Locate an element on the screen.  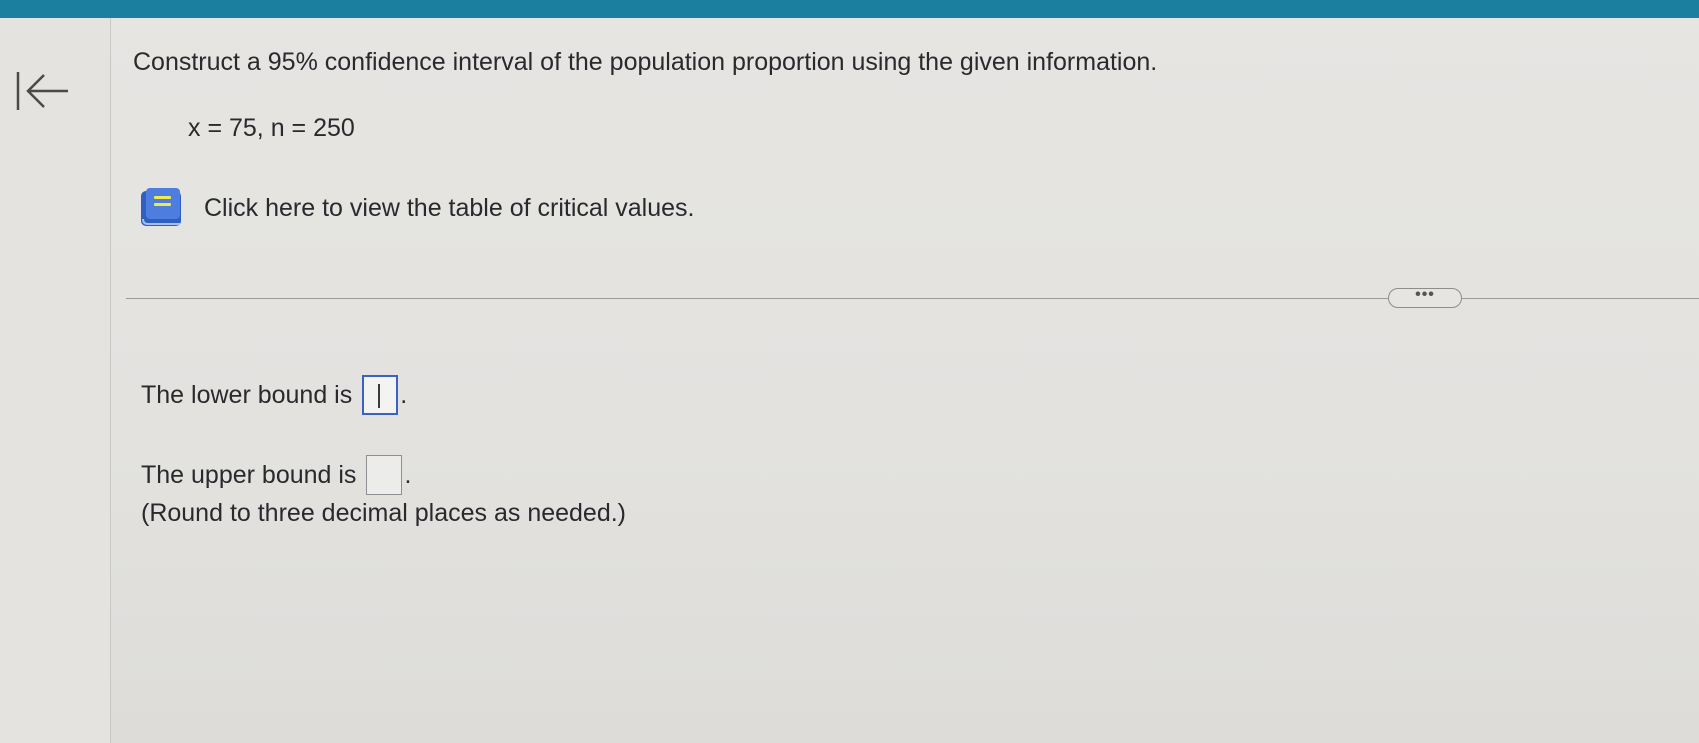
lower-bound-row: The lower bound is . is located at coordinates (274, 395).